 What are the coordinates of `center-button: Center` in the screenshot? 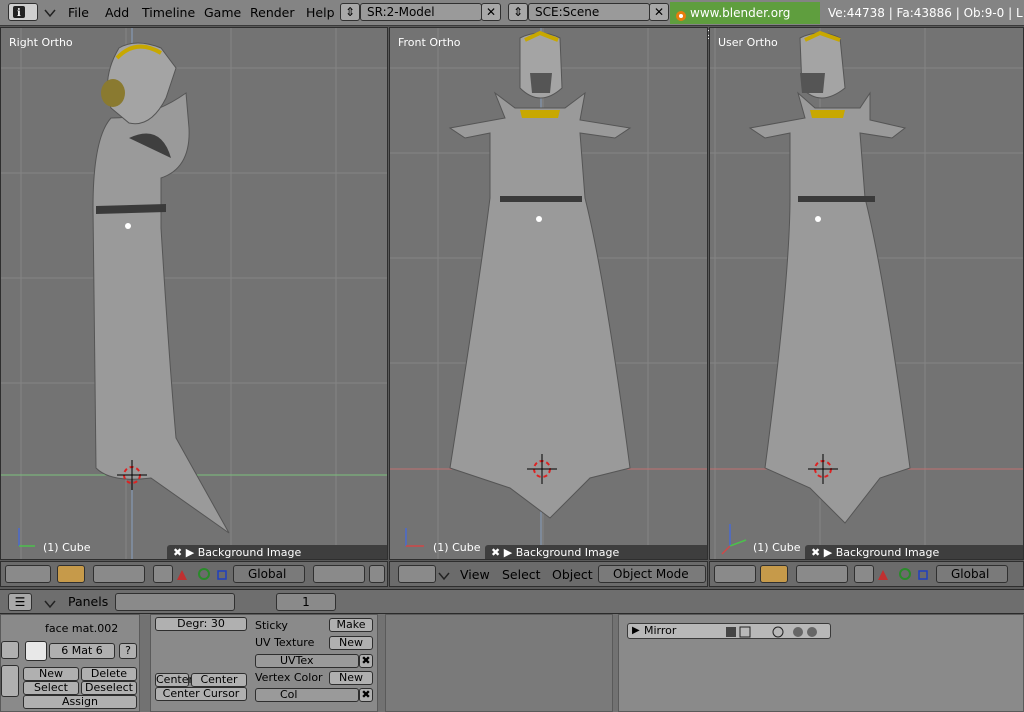 It's located at (174, 680).